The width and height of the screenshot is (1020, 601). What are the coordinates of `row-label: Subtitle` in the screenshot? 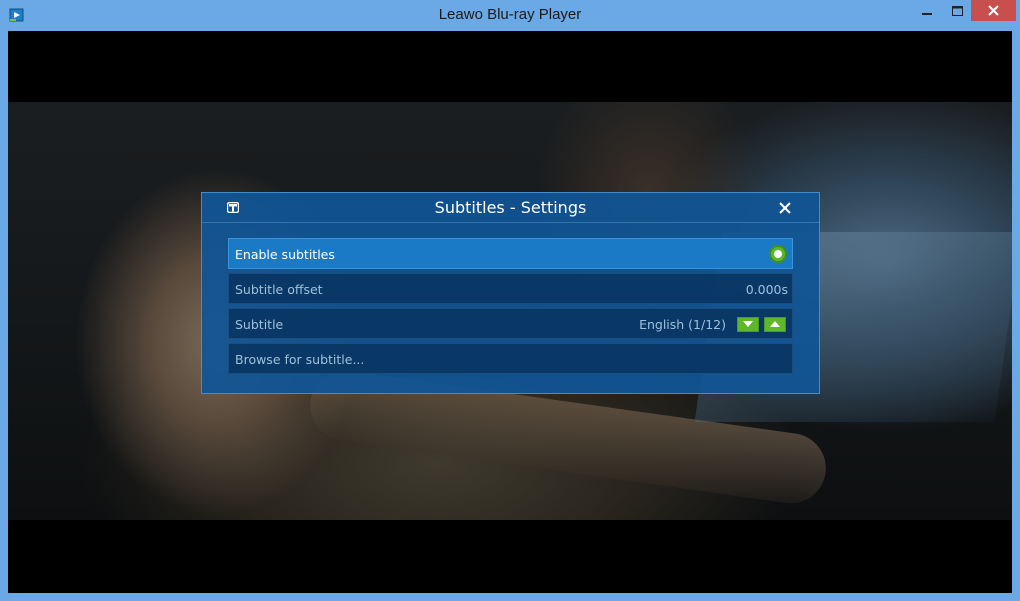 It's located at (259, 324).